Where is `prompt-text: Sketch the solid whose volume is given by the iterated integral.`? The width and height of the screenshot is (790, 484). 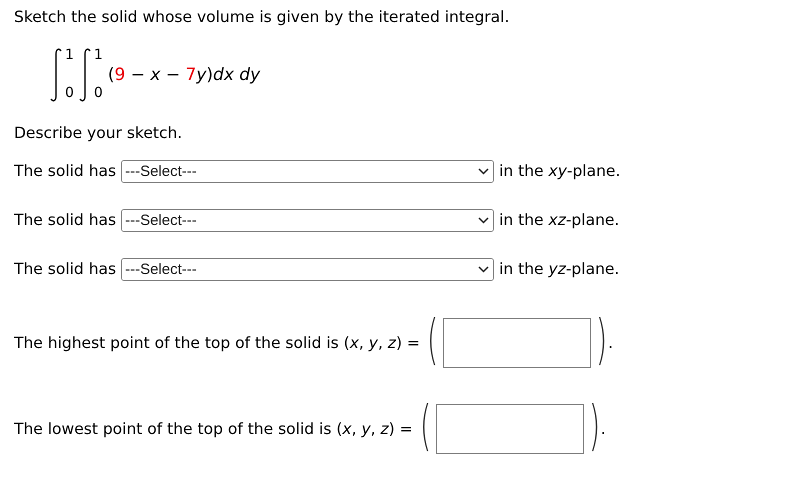 prompt-text: Sketch the solid whose volume is given by the iterated integral. is located at coordinates (262, 17).